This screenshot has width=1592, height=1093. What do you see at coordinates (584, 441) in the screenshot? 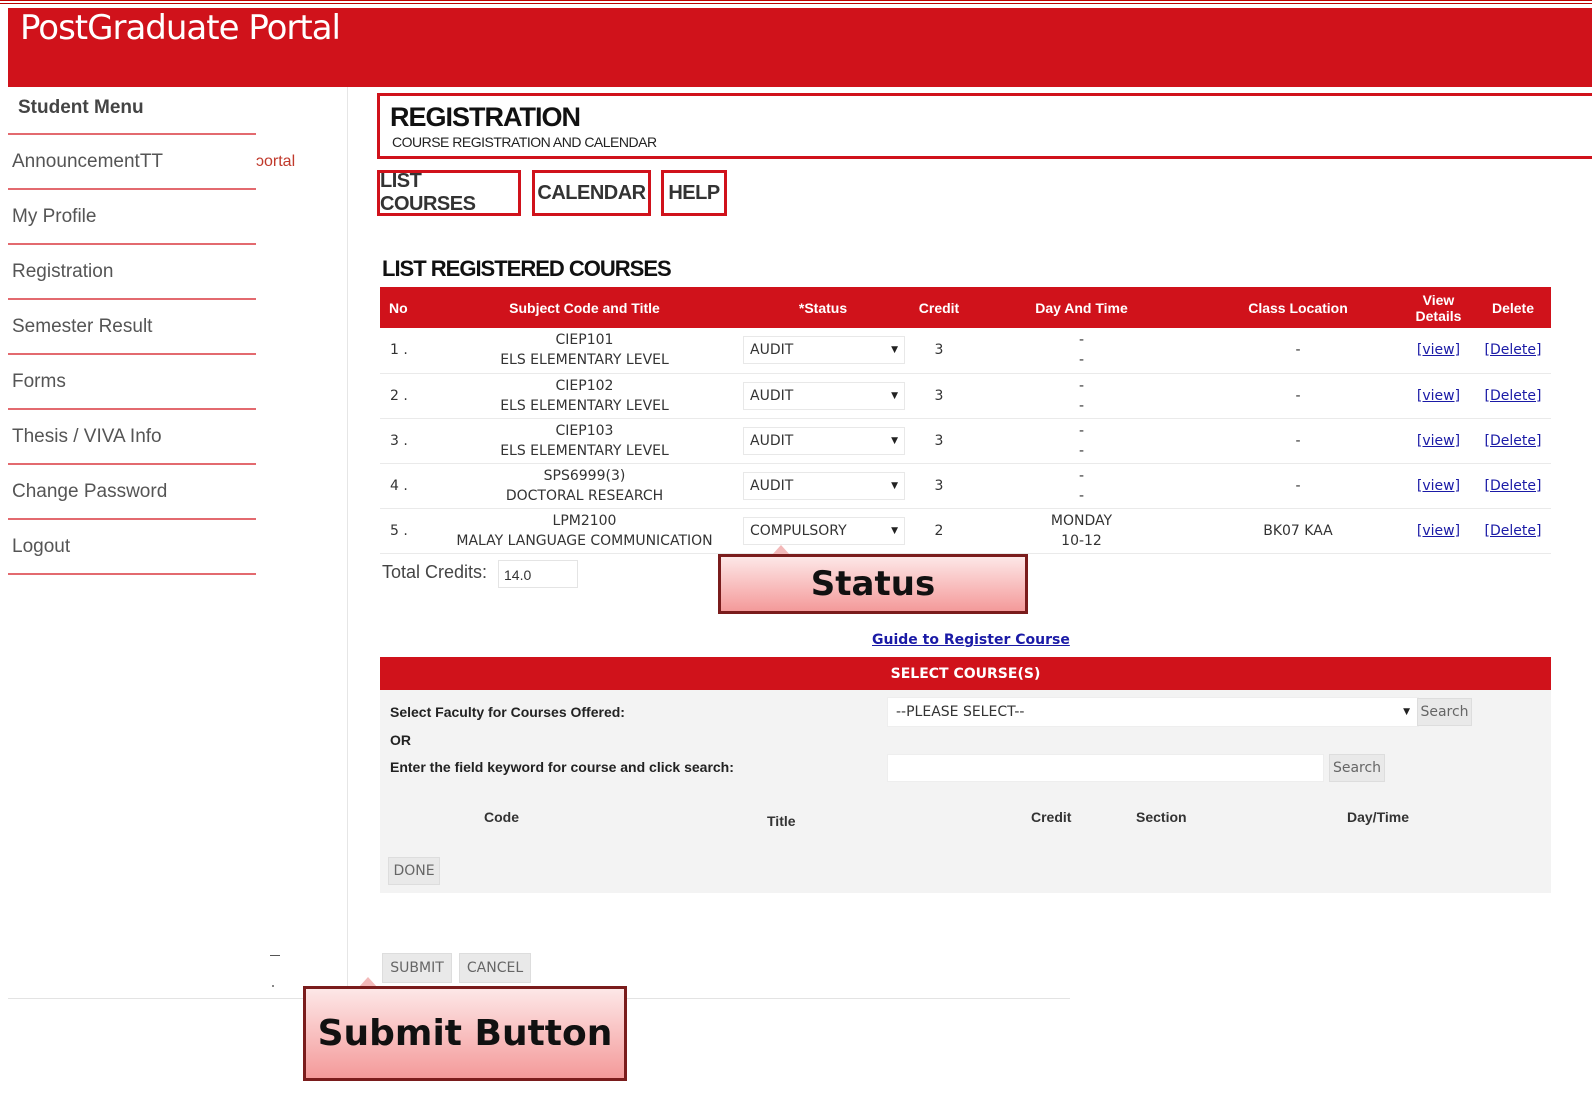
I see `subject-cell: CIEP103 ELS ELEMENTARY LEVEL` at bounding box center [584, 441].